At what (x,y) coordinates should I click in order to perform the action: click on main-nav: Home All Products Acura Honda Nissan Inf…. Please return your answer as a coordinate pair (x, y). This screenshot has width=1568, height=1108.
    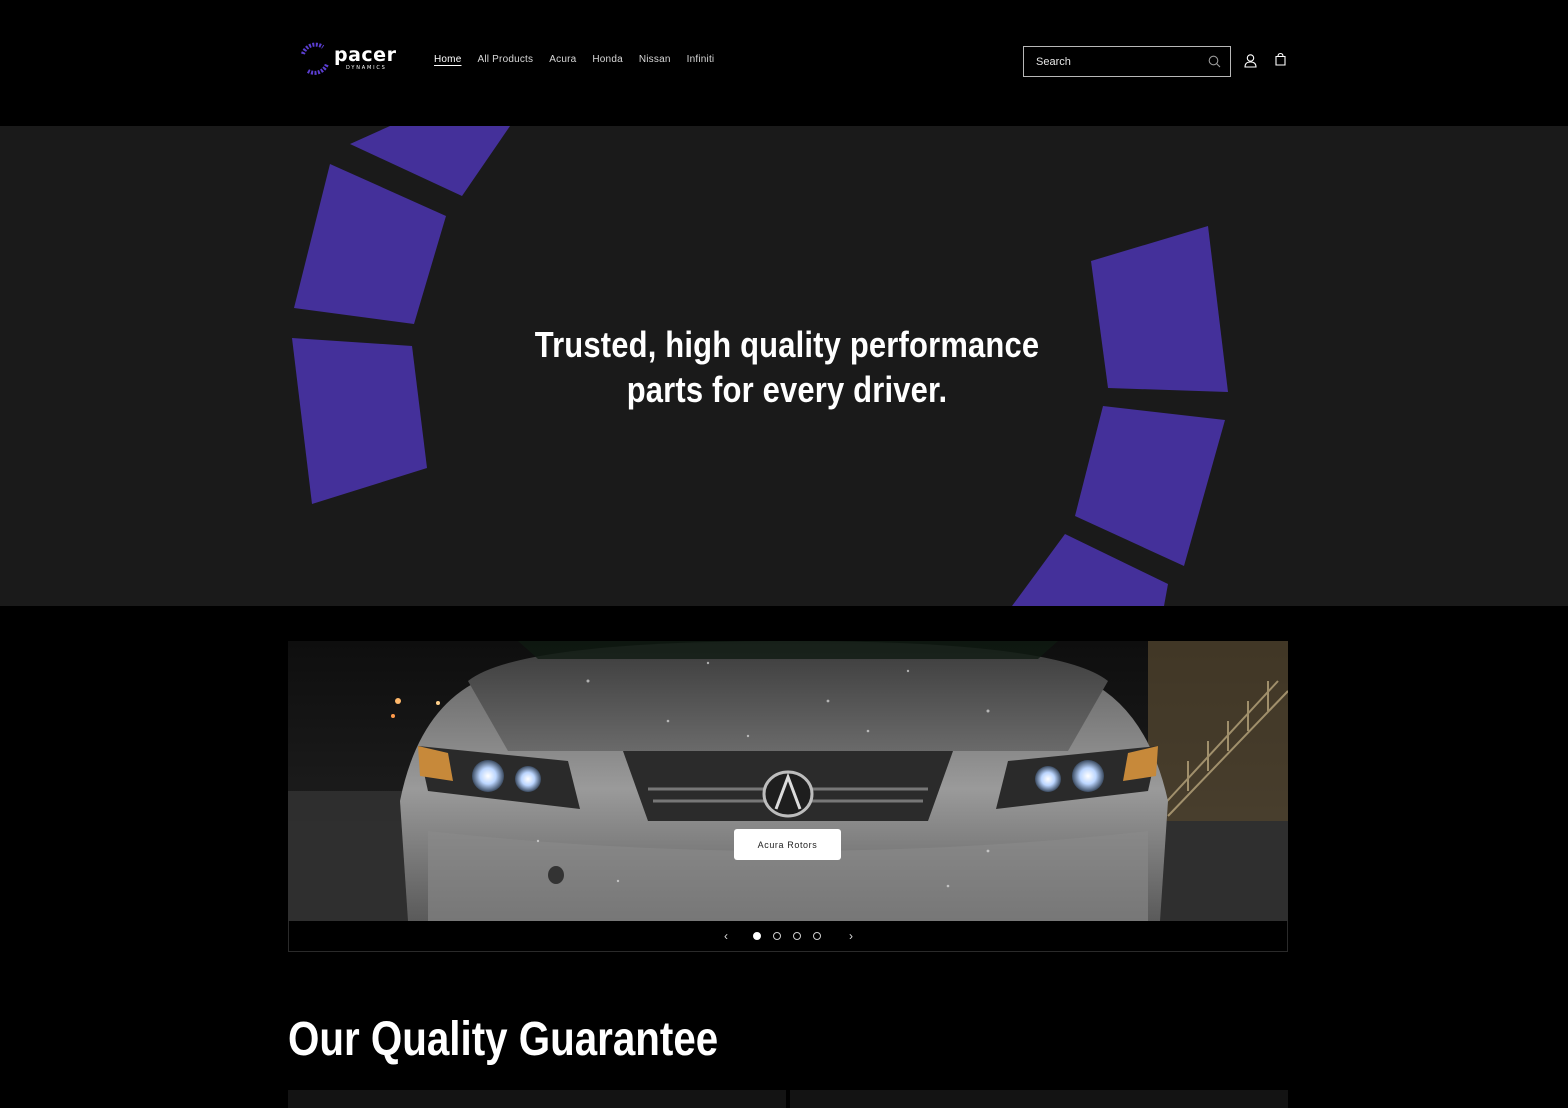
    Looking at the image, I should click on (574, 59).